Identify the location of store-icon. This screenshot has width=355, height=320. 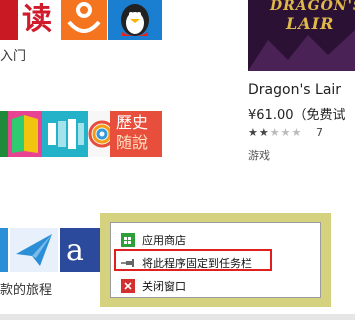
(128, 240).